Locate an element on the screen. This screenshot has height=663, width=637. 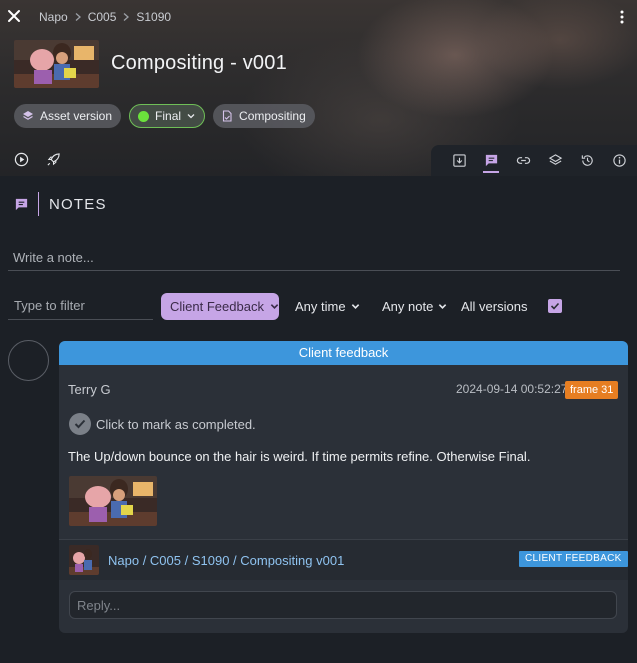
asset-version-label: Asset version is located at coordinates (76, 116).